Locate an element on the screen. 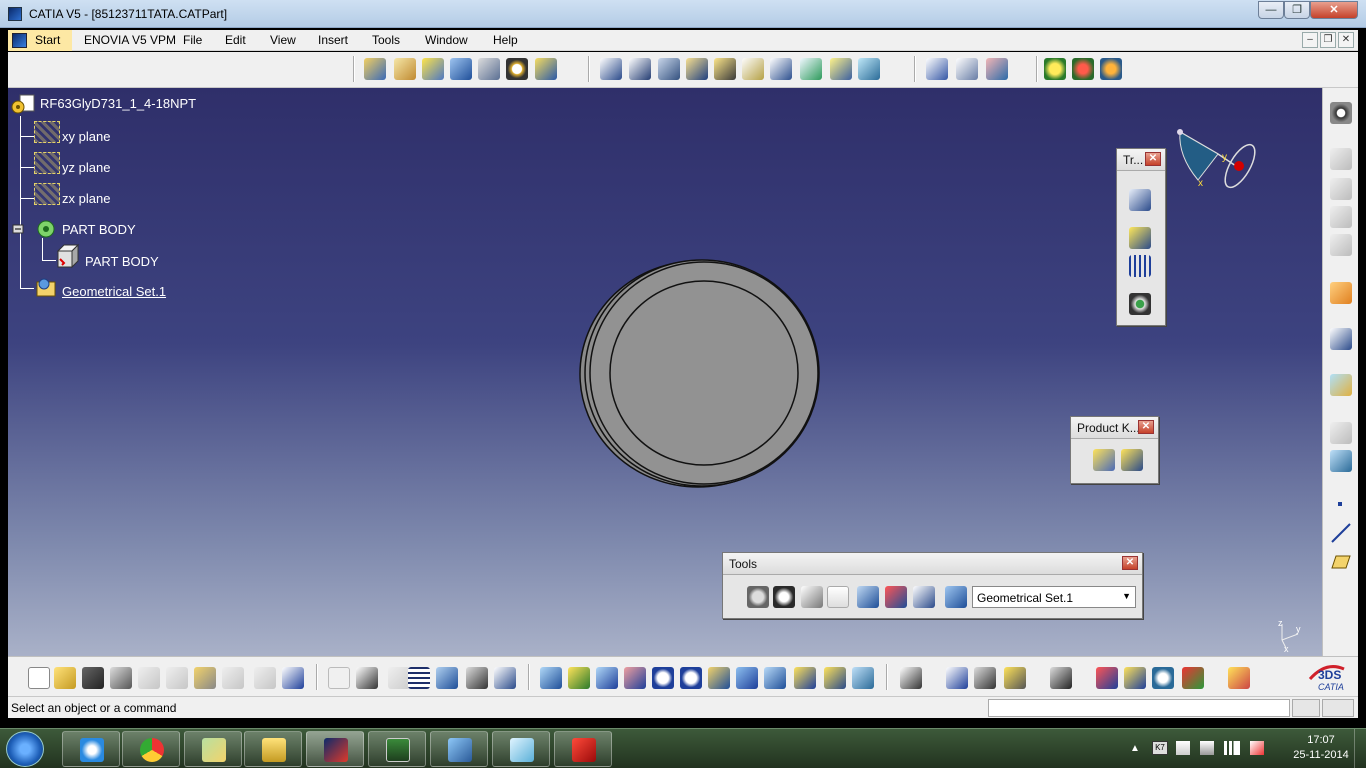 This screenshot has width=1366, height=768. shaft-icon is located at coordinates (433, 69).